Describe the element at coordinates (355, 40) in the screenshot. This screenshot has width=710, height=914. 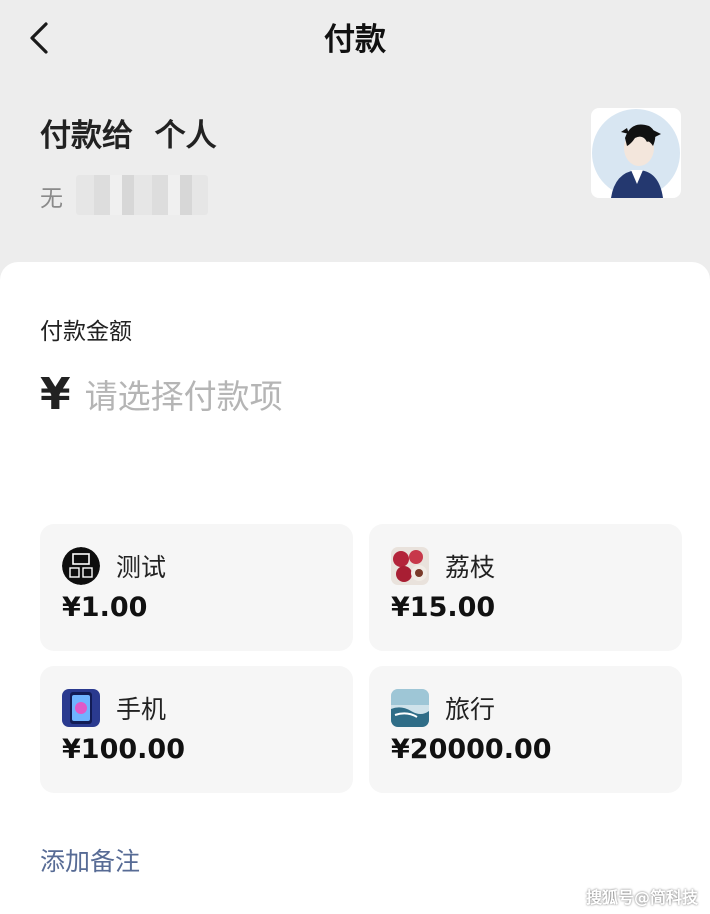
I see `page-title: 付款` at that location.